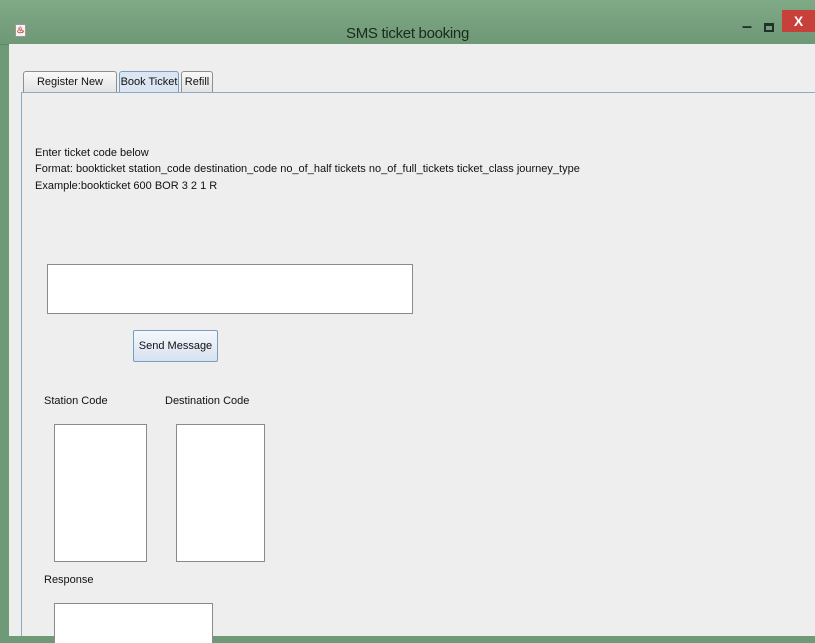 The height and width of the screenshot is (643, 815). What do you see at coordinates (798, 21) in the screenshot?
I see `close-button: X` at bounding box center [798, 21].